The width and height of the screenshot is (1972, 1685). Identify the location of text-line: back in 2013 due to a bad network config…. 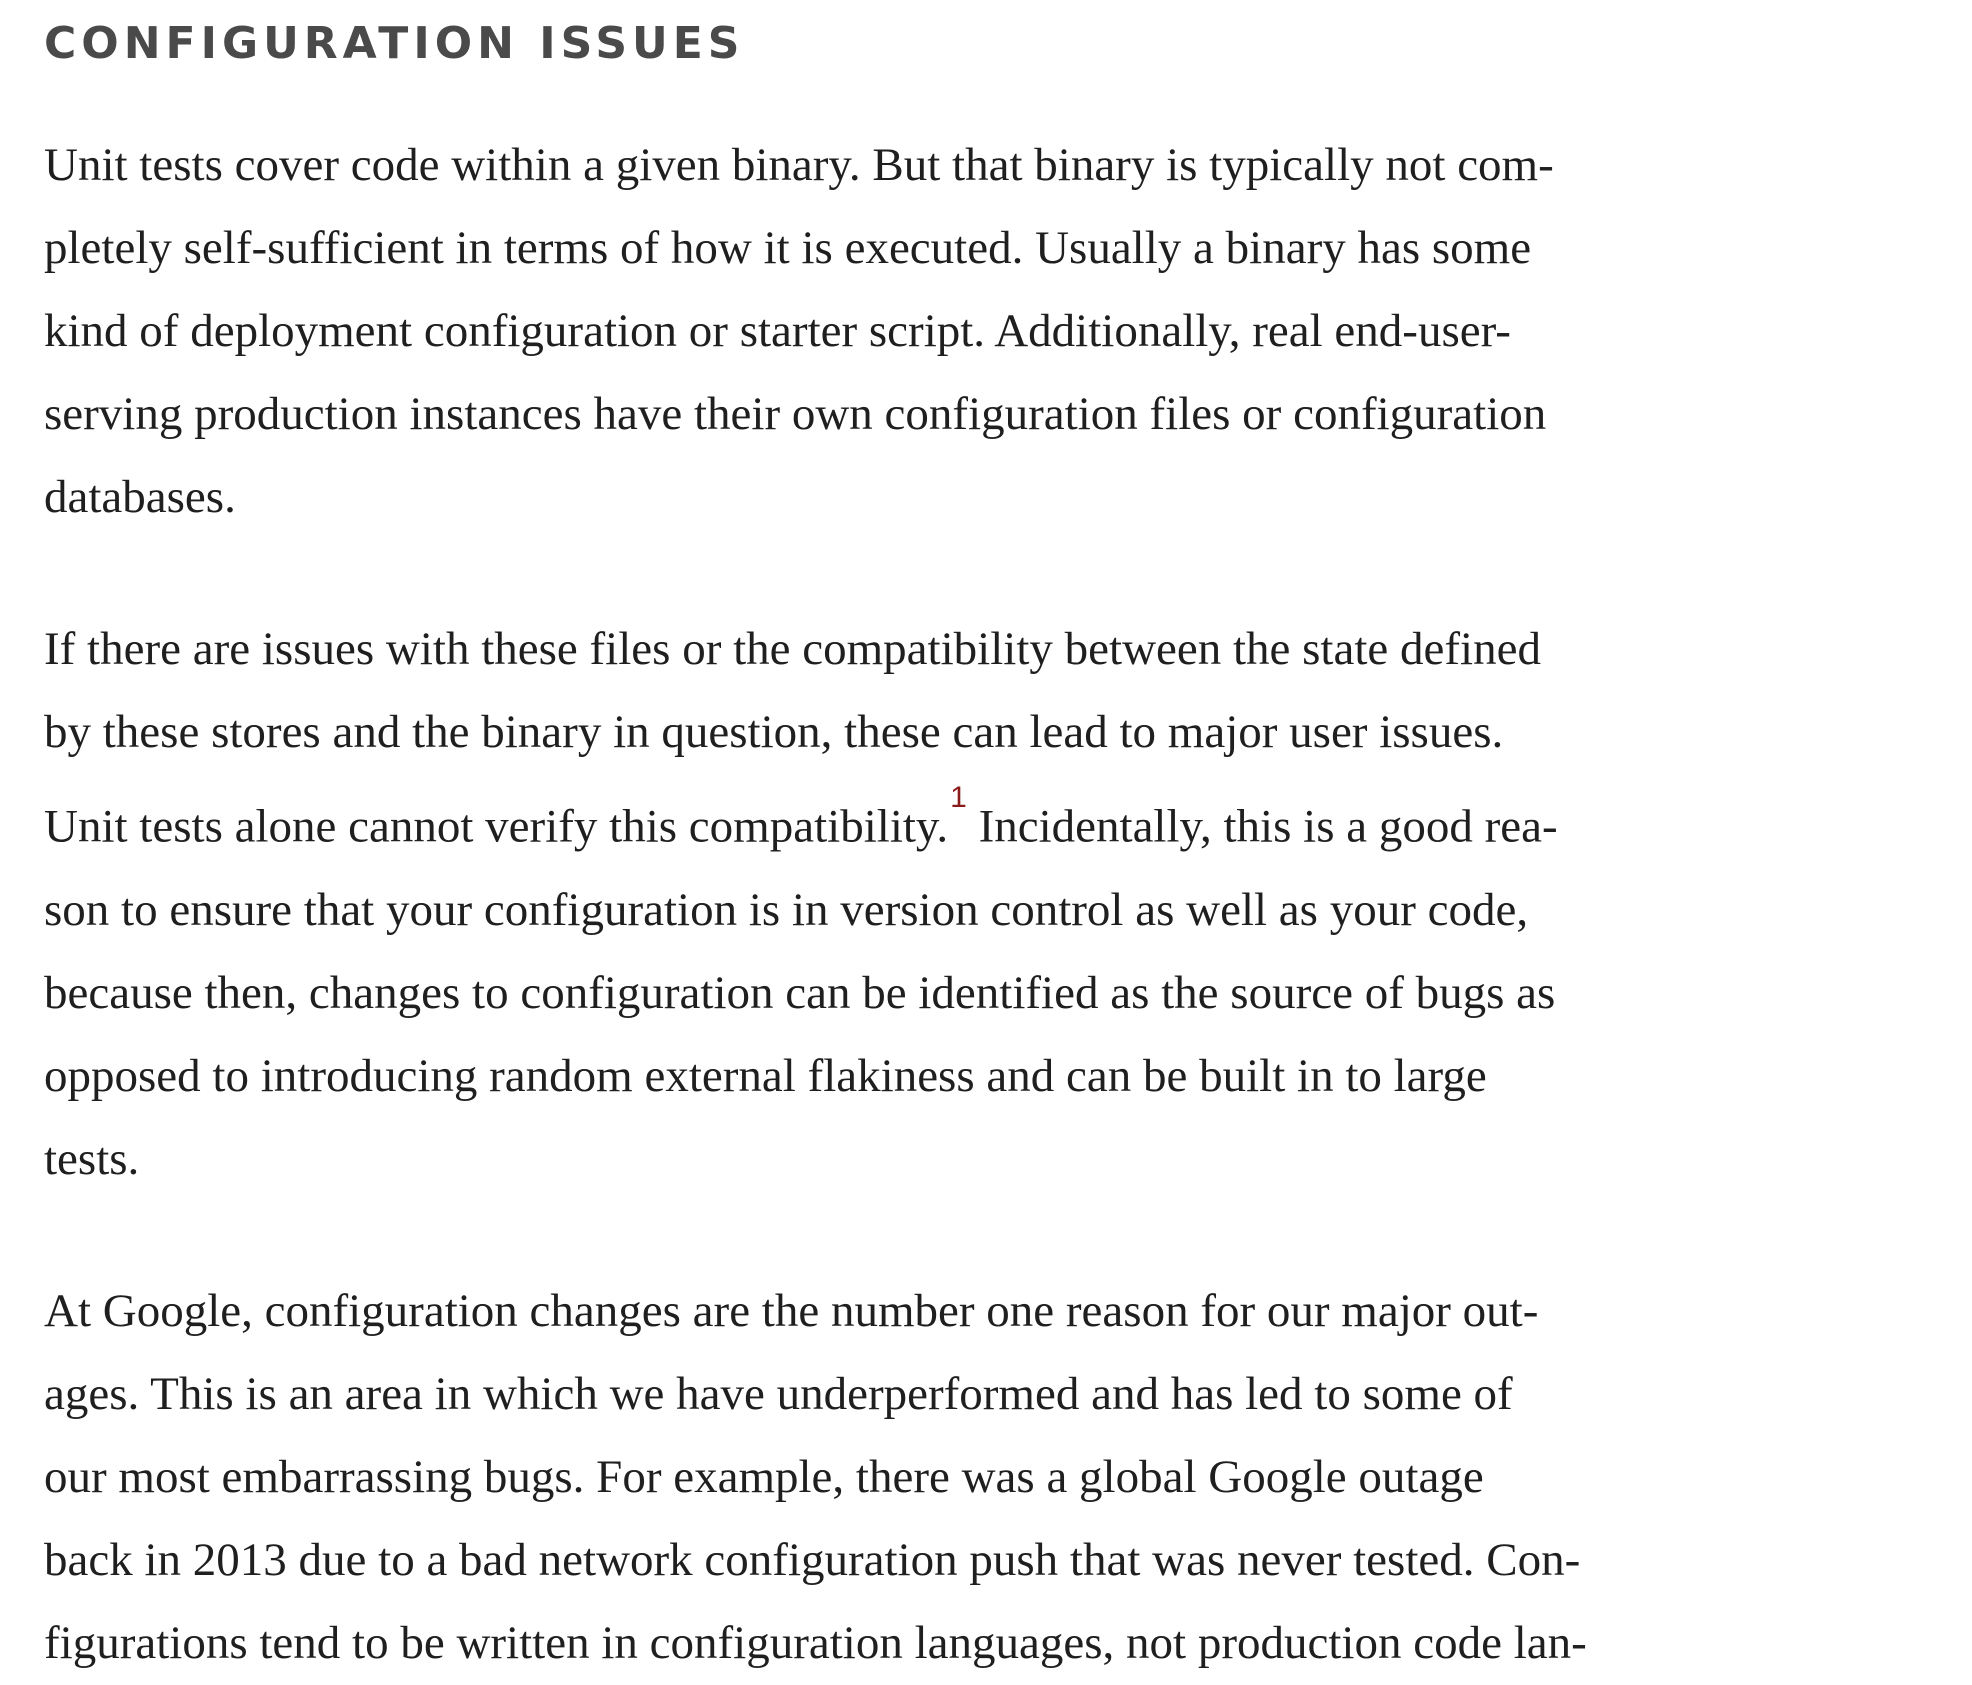
(812, 1559).